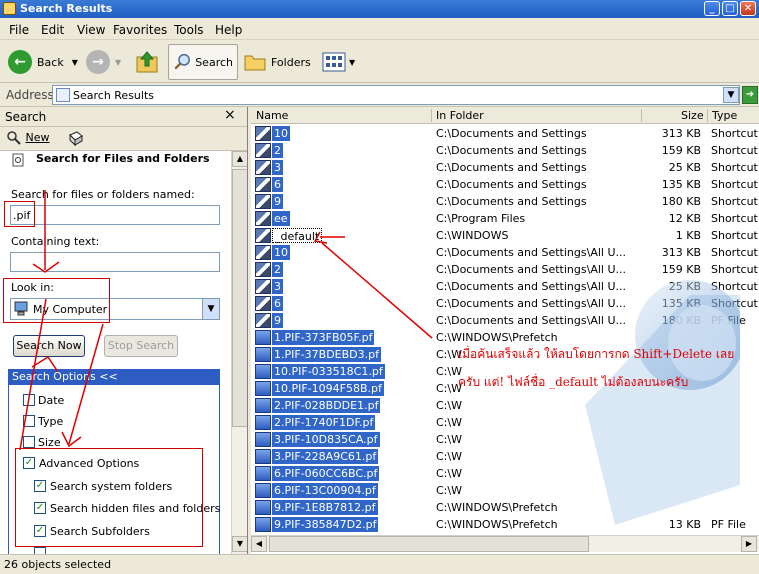 This screenshot has width=759, height=574. I want to click on status-text: 26 objects selected, so click(58, 564).